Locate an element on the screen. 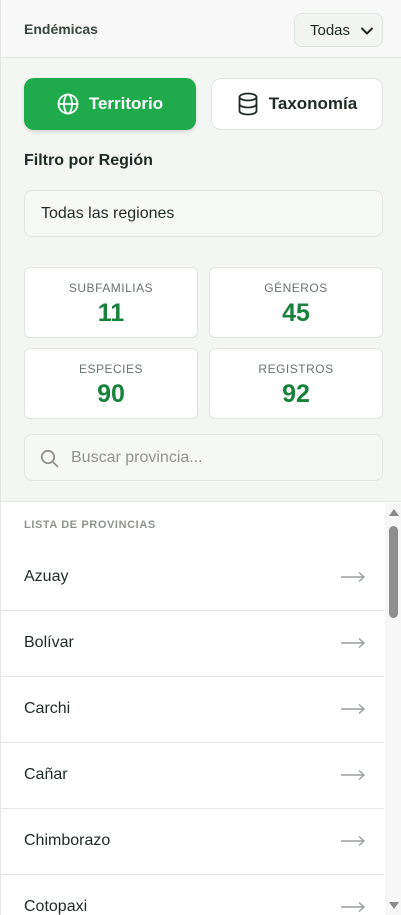 This screenshot has width=401, height=915. region-filter-label: Filtro por Región is located at coordinates (88, 160).